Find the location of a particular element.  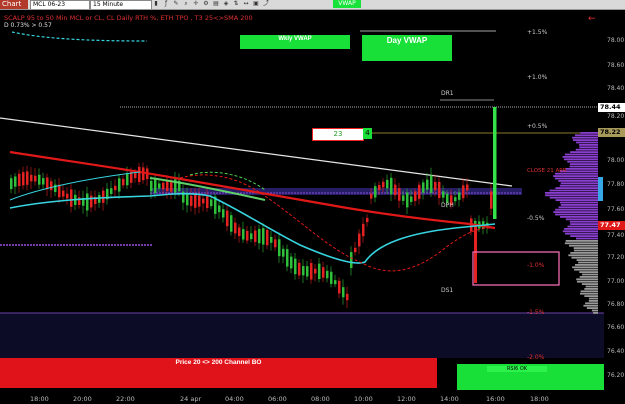

price-axis-label: 76.80 is located at coordinates (616, 304).